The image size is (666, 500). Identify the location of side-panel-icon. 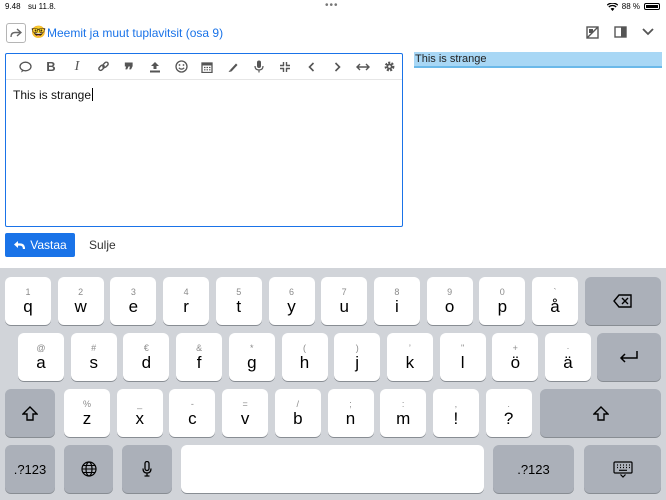
(620, 32).